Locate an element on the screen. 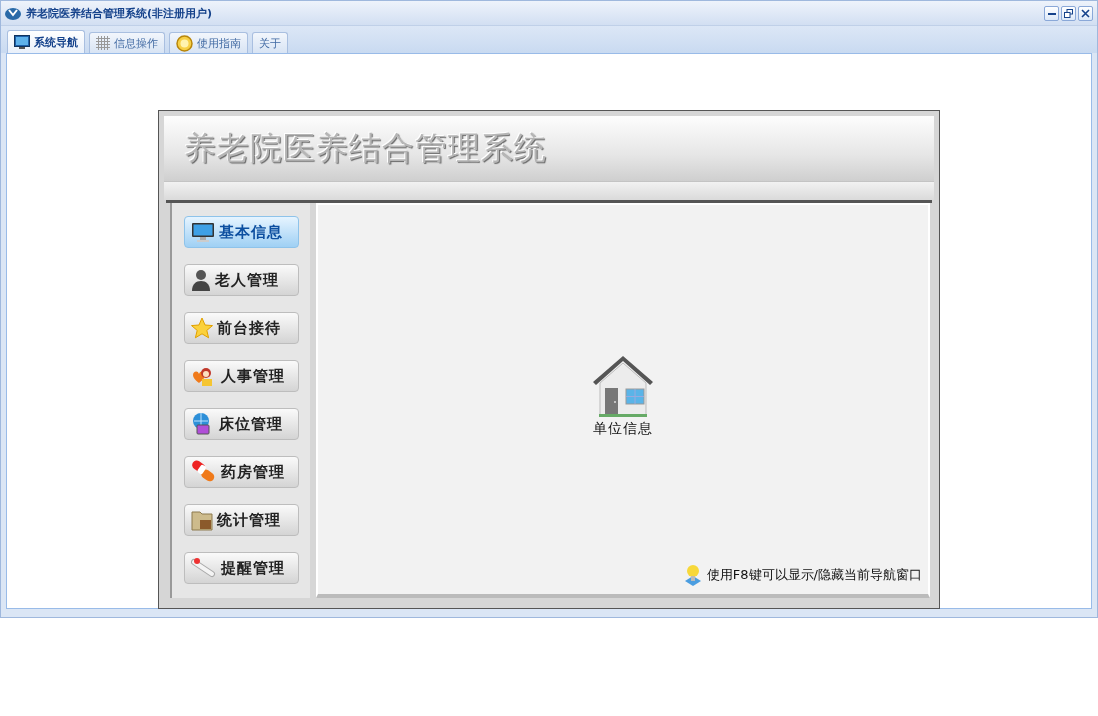 This screenshot has width=1098, height=716. nav-button: 提醒管理 is located at coordinates (241, 568).